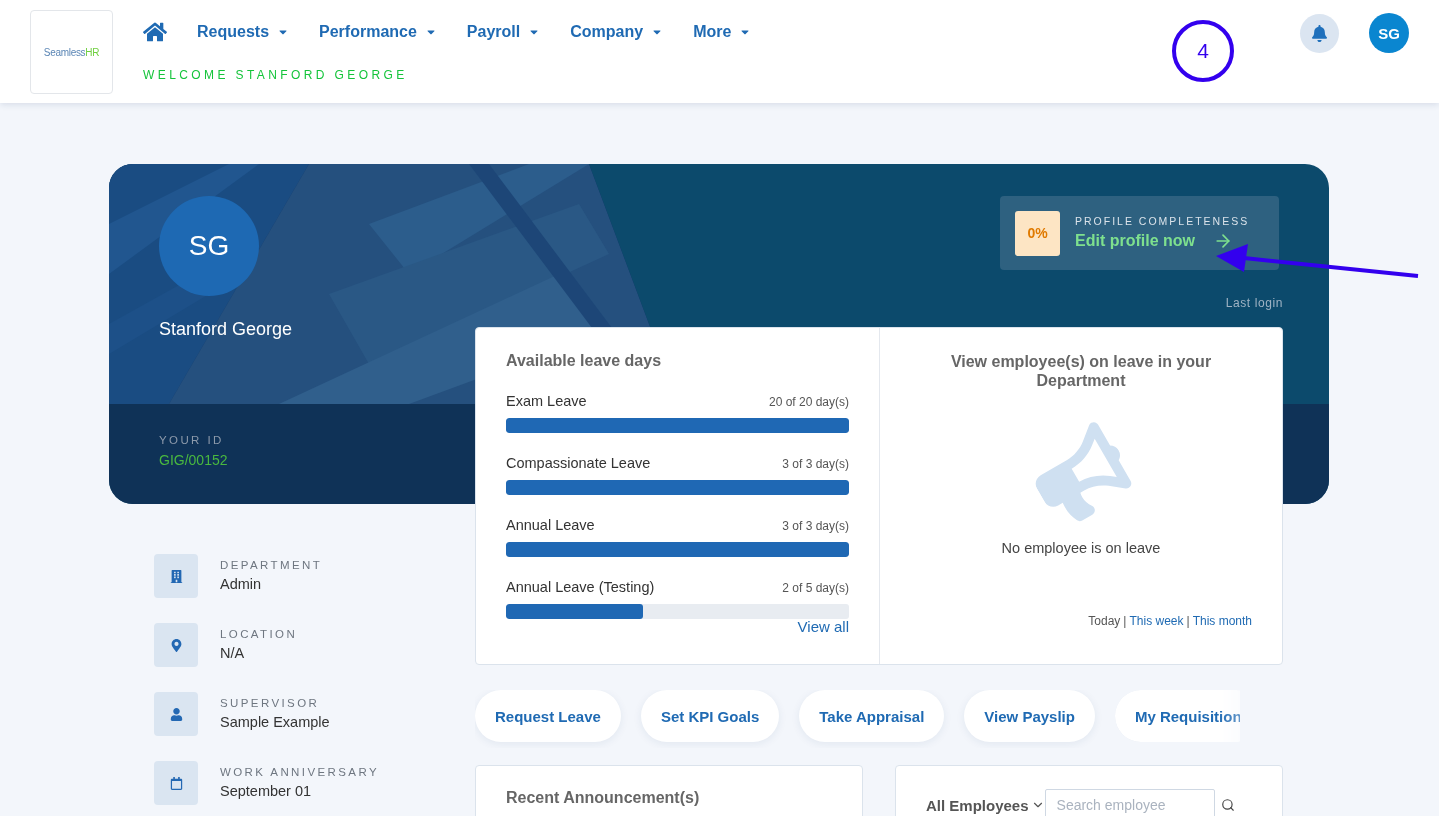  I want to click on search-icon, so click(1227, 805).